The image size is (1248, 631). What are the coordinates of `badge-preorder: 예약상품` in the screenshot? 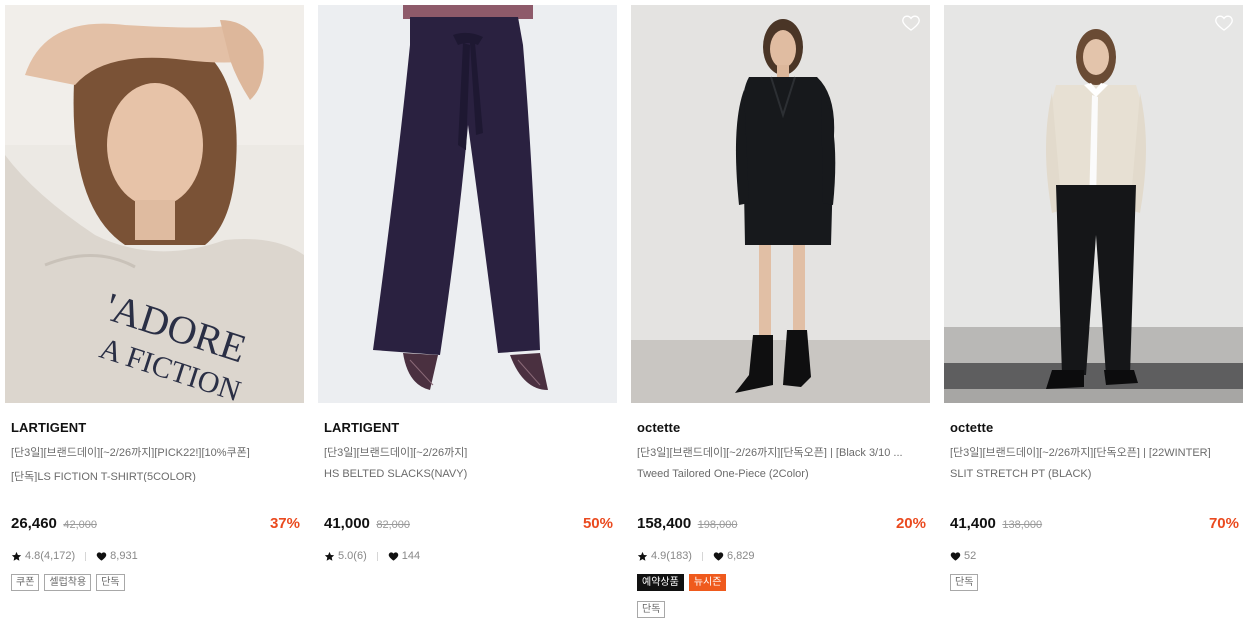 It's located at (660, 582).